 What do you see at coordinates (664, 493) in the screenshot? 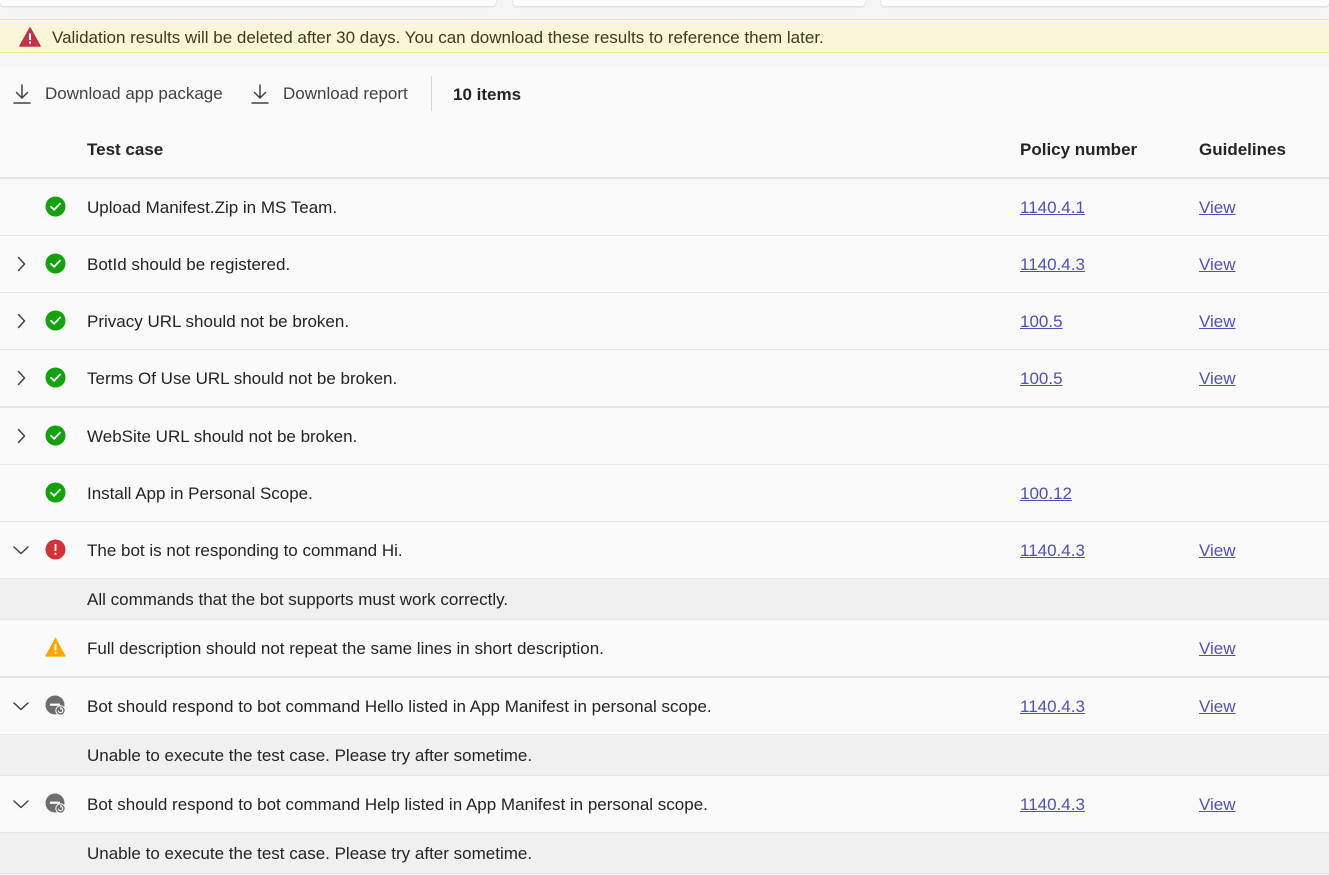
I see `table-row: Install App in Personal Scope. 100.12` at bounding box center [664, 493].